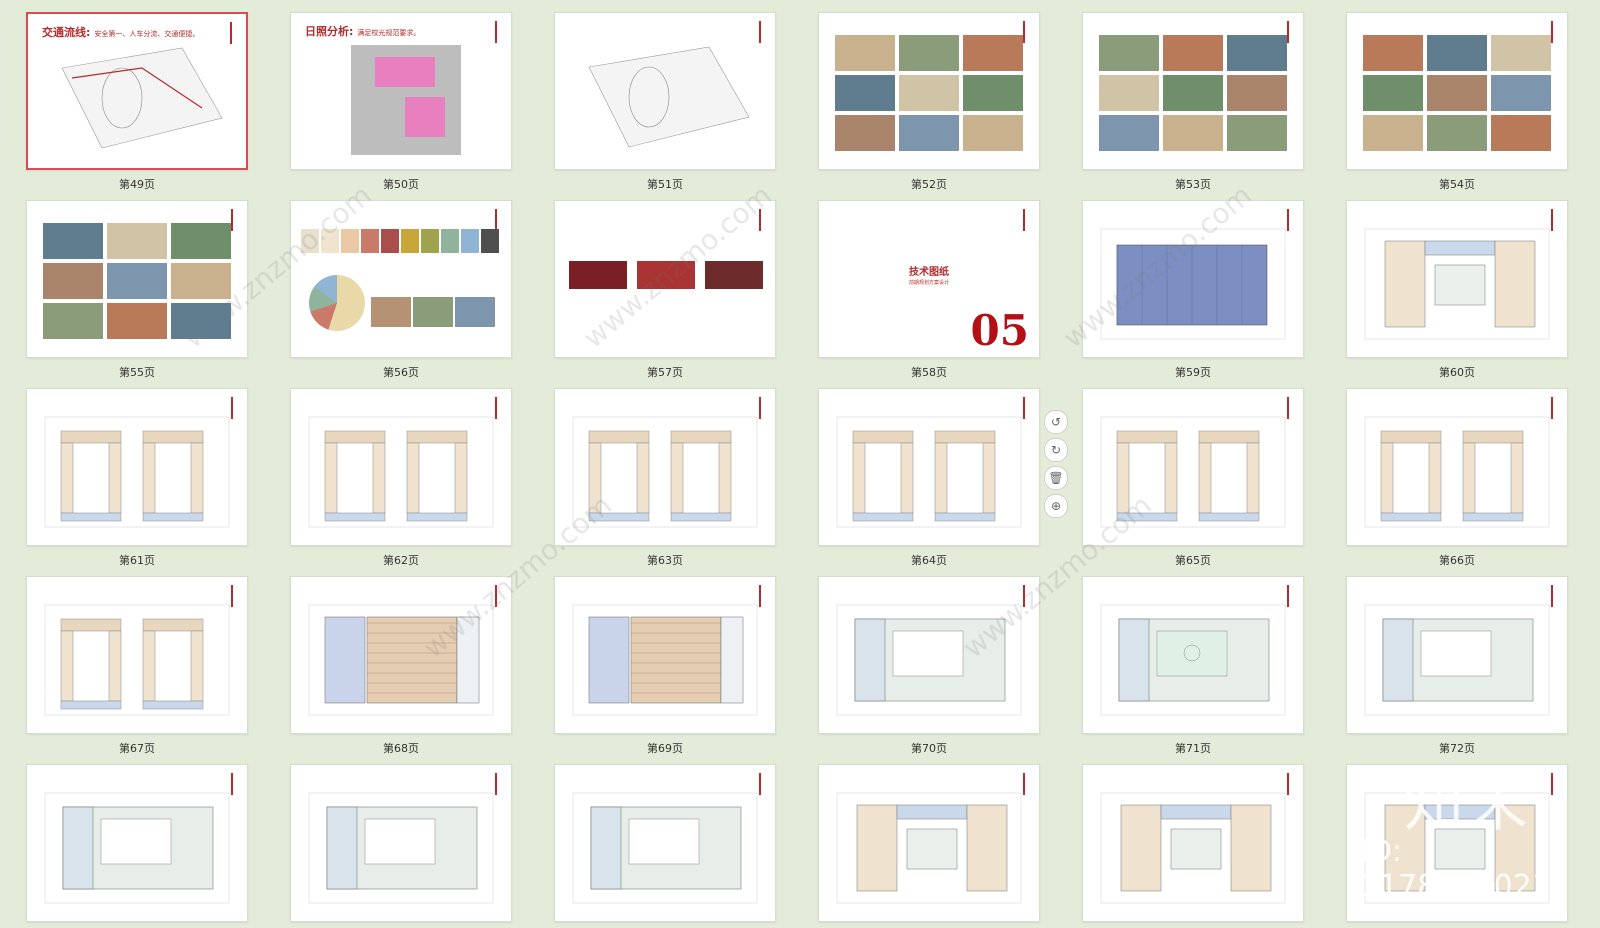 The image size is (1600, 928). I want to click on rotate-left-icon: ↺, so click(1056, 422).